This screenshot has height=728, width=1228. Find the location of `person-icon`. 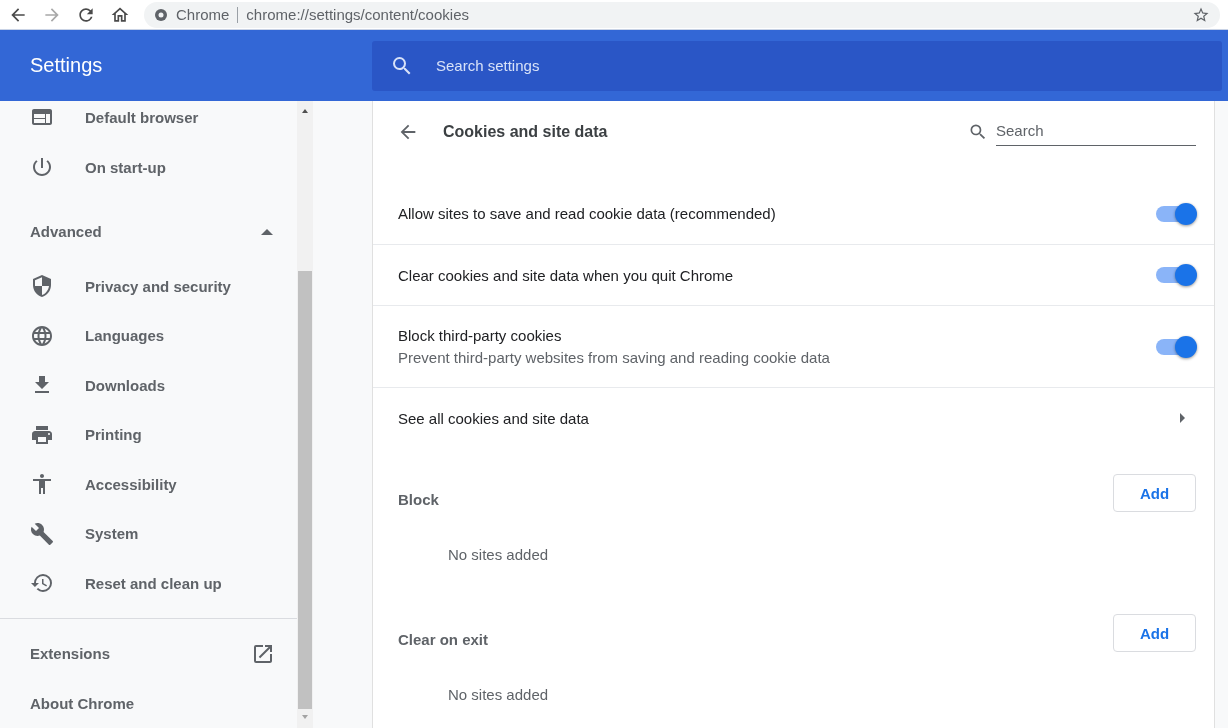

person-icon is located at coordinates (42, 484).